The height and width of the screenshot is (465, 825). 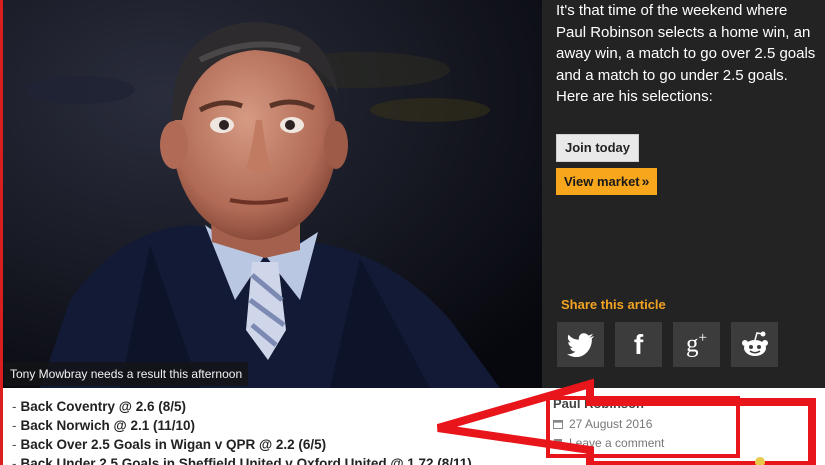 I want to click on share-google-plus-button: g+, so click(x=696, y=344).